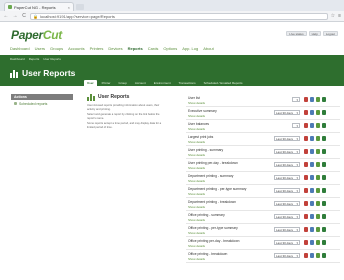 The width and height of the screenshot is (344, 280). I want to click on back-icon: ←, so click(6, 16).